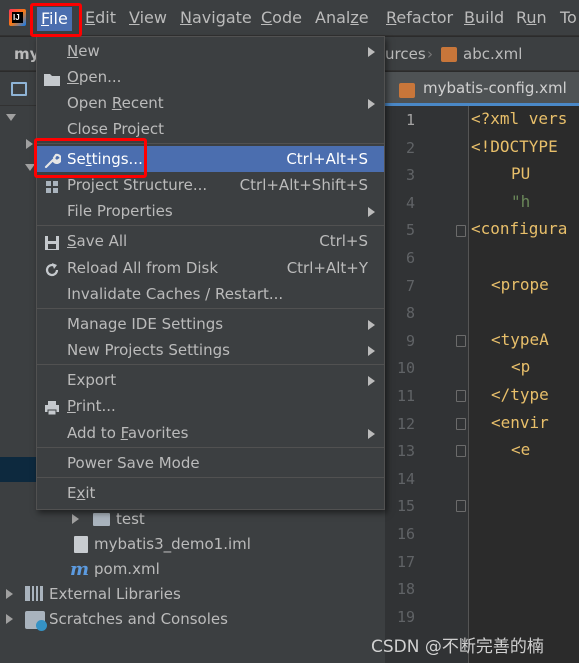 Image resolution: width=579 pixels, height=663 pixels. Describe the element at coordinates (89, 103) in the screenshot. I see `open-recent-pre: Open` at that location.